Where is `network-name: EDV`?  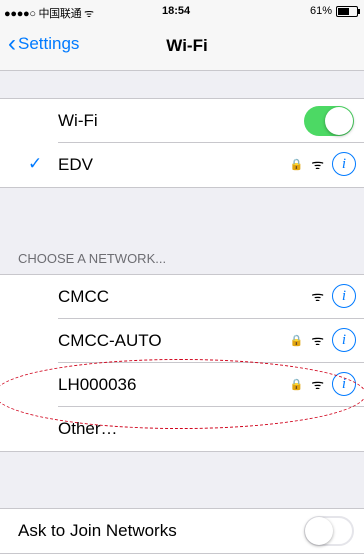
network-name: EDV is located at coordinates (75, 164).